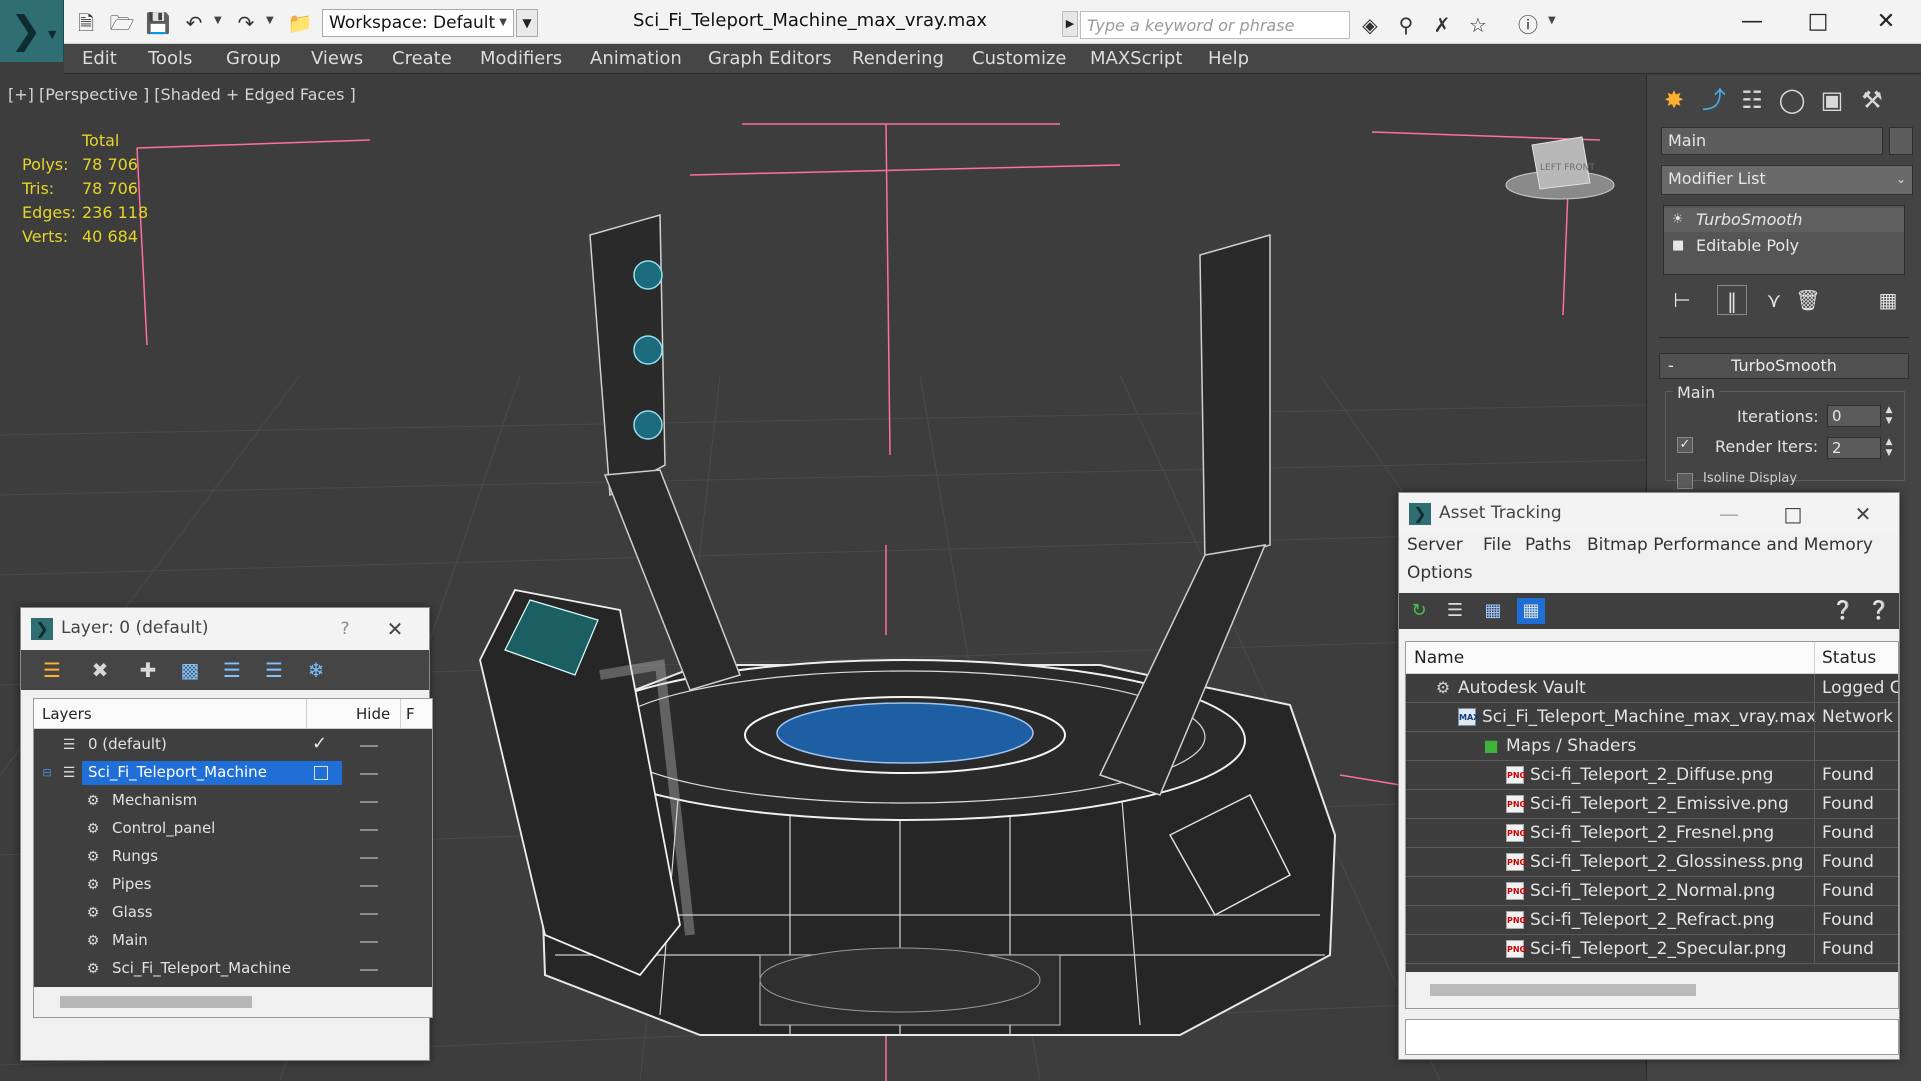 The width and height of the screenshot is (1921, 1081). Describe the element at coordinates (270, 20) in the screenshot. I see `redo-dropdown-icon: ▼` at that location.